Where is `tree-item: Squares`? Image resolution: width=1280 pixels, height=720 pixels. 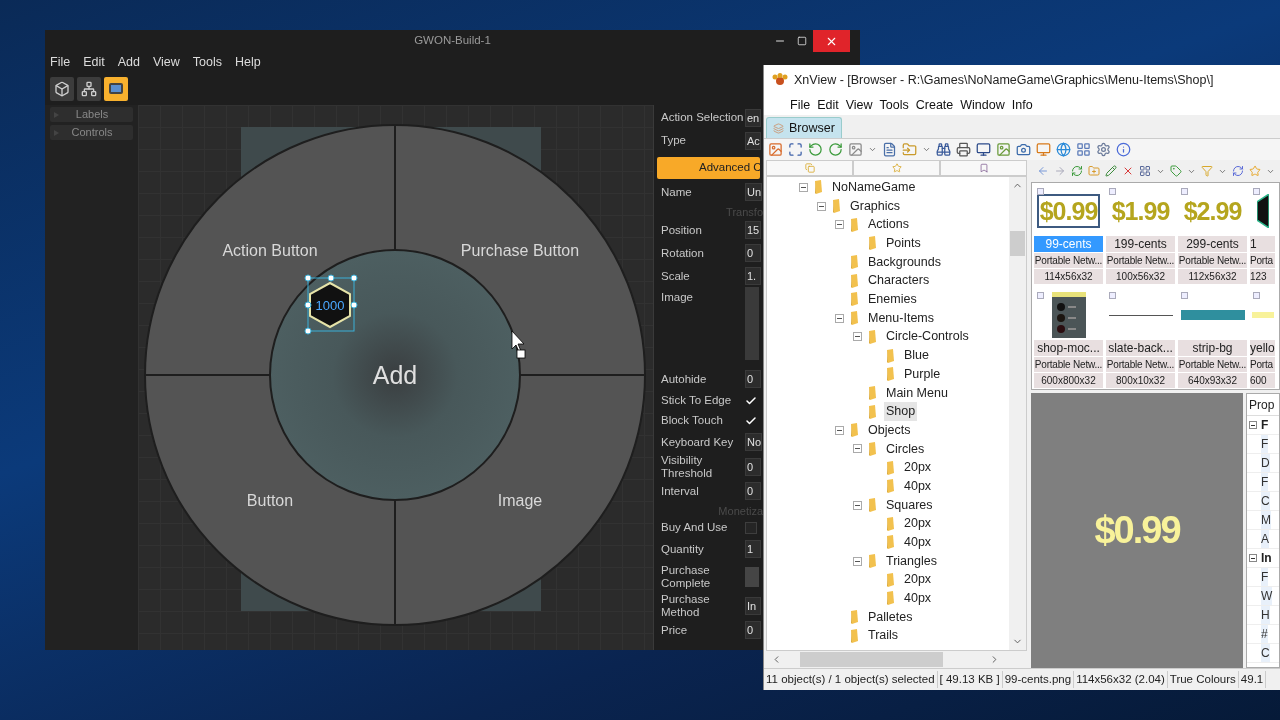
tree-item: Squares is located at coordinates (909, 505).